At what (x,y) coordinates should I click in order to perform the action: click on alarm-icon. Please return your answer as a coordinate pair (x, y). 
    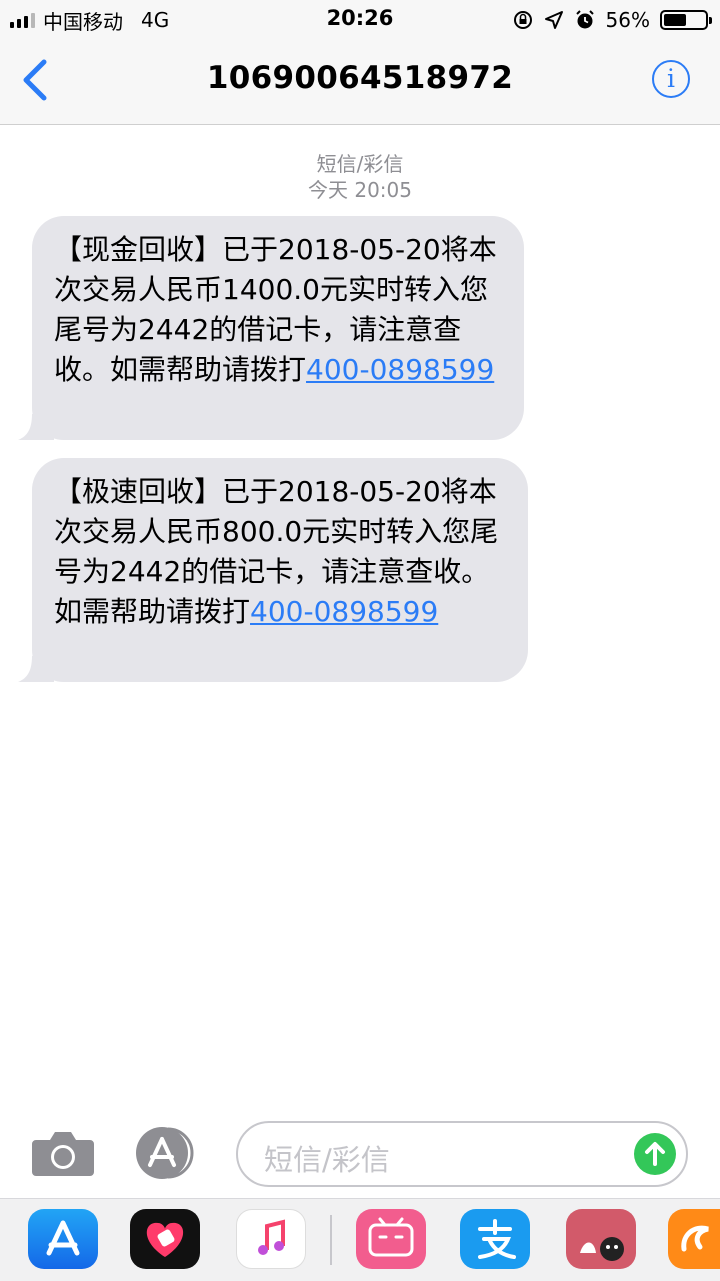
    Looking at the image, I should click on (584, 19).